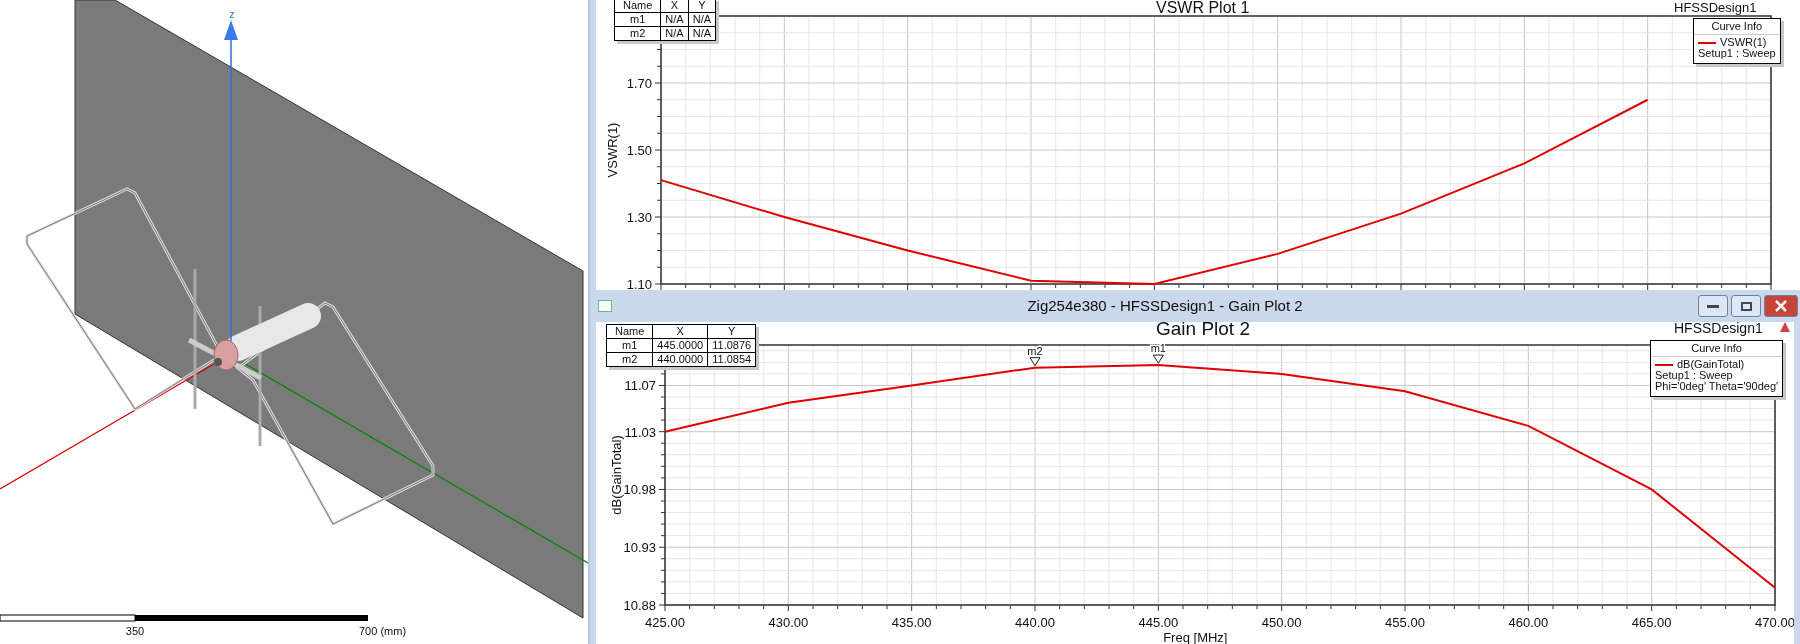  I want to click on marker-label: m2, so click(1035, 350).